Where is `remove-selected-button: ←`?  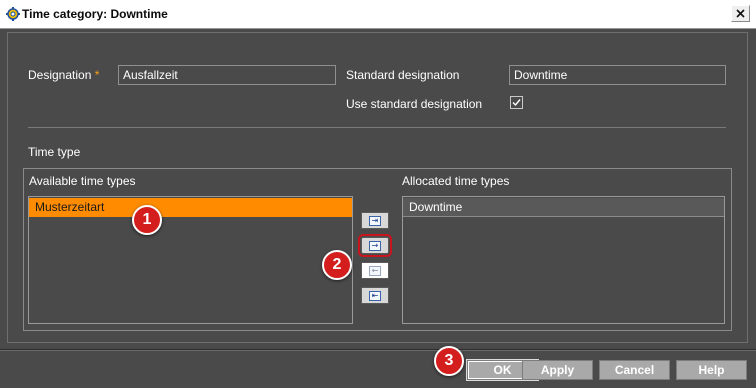 remove-selected-button: ← is located at coordinates (375, 270).